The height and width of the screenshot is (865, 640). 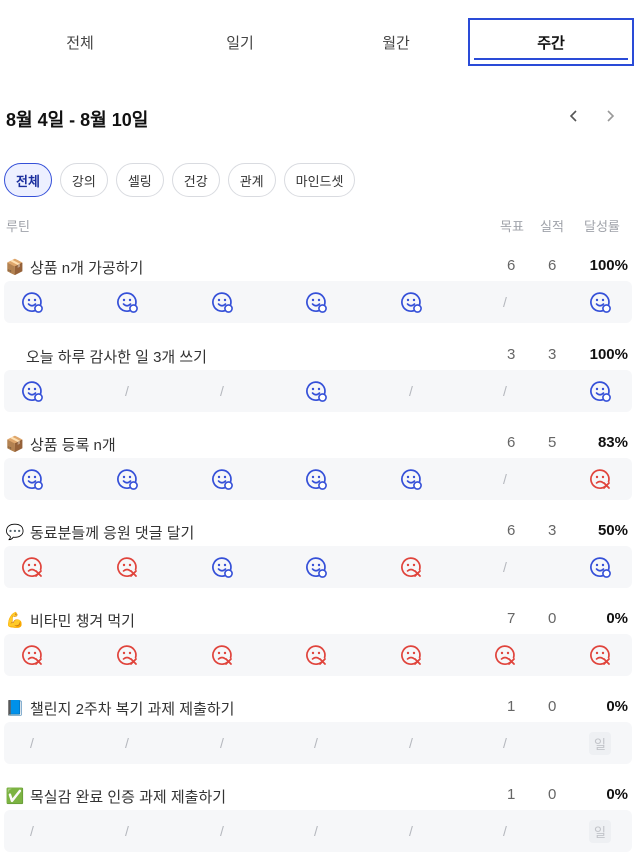 I want to click on tab-weekly-label: 주간, so click(x=551, y=43).